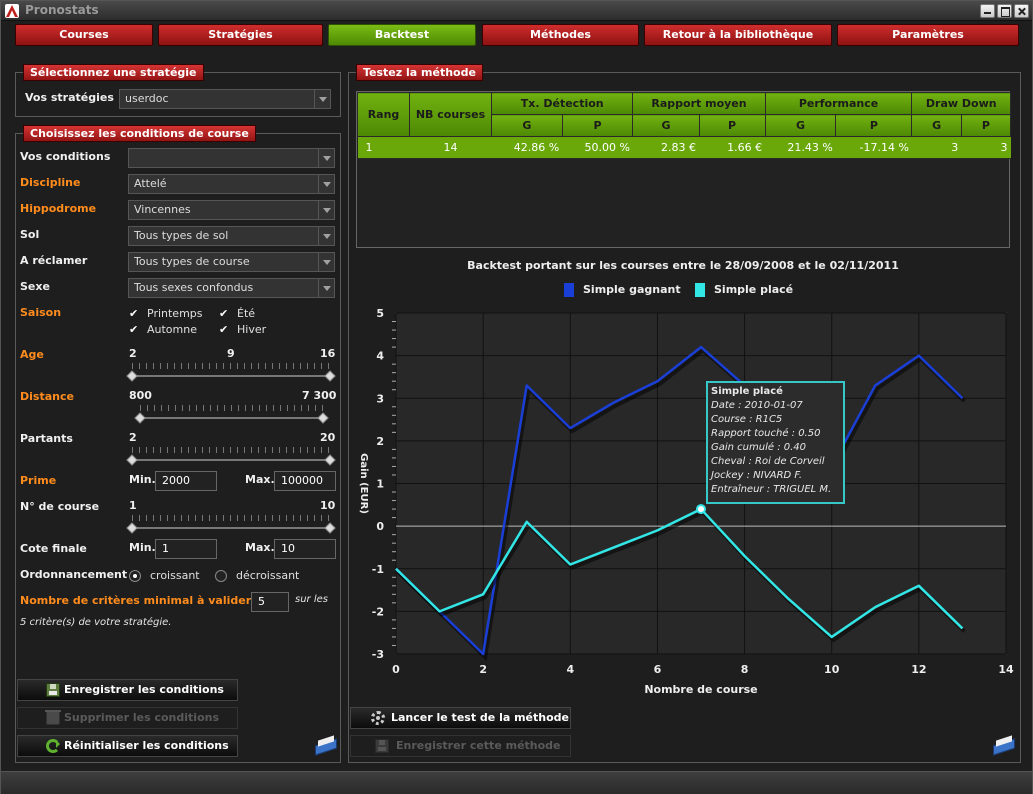 This screenshot has height=794, width=1033. I want to click on x-tick-label: 2, so click(483, 669).